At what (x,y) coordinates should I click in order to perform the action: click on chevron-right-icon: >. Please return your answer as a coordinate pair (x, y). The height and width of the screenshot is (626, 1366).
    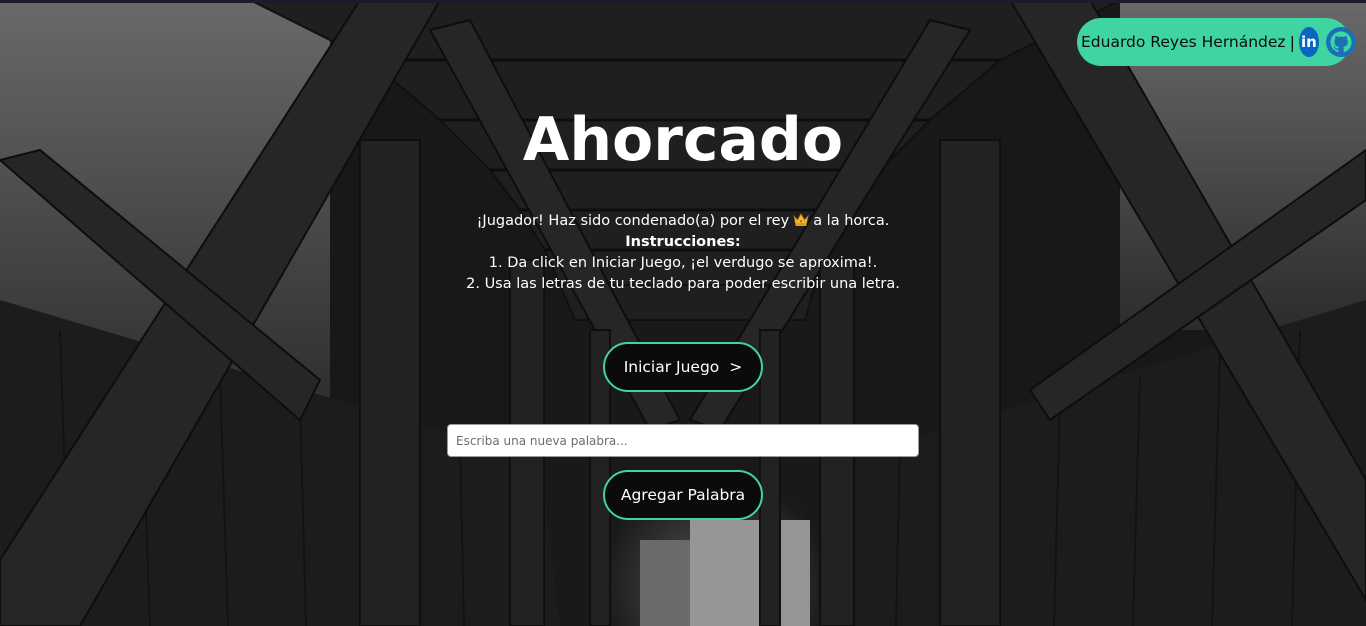
    Looking at the image, I should click on (736, 367).